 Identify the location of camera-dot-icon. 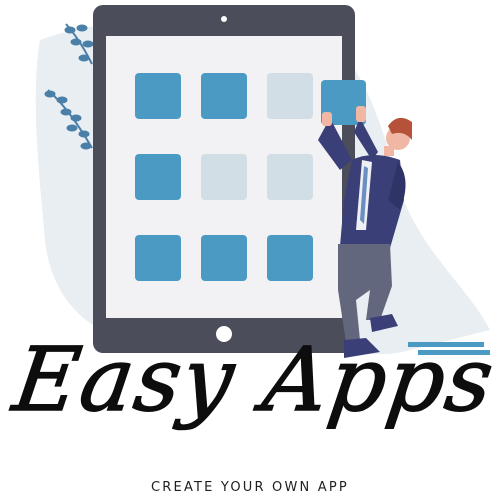
(224, 19).